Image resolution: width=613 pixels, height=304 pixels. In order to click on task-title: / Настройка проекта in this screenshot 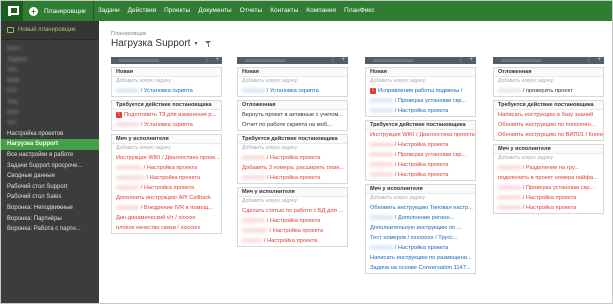, I will do `click(293, 158)`.